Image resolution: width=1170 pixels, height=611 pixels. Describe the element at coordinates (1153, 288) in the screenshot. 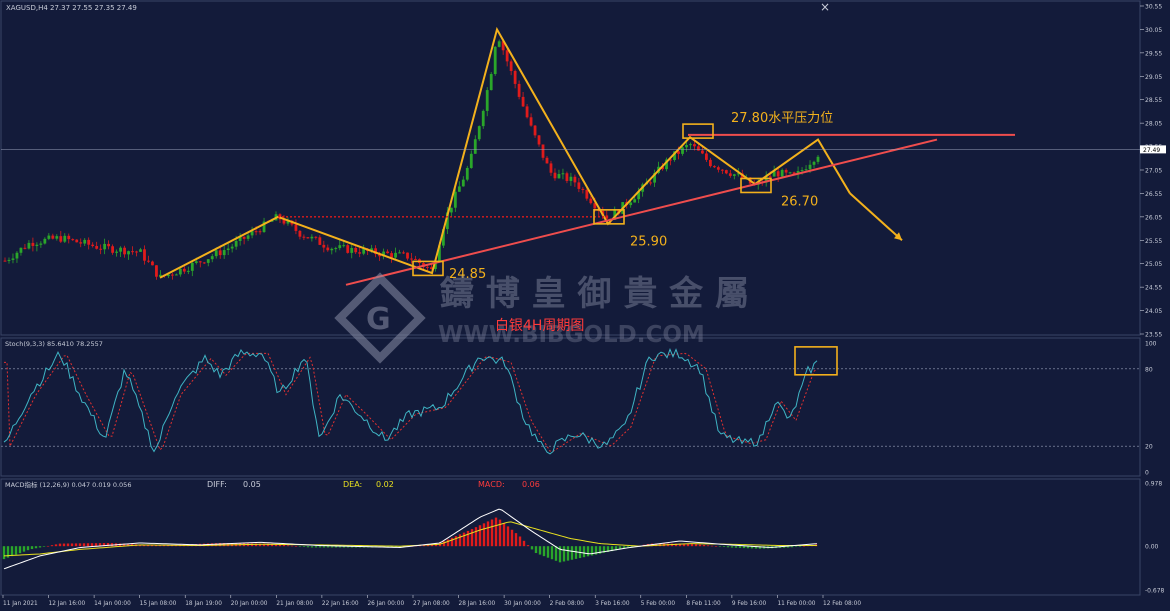

I see `price-tick-label: 24.55` at that location.